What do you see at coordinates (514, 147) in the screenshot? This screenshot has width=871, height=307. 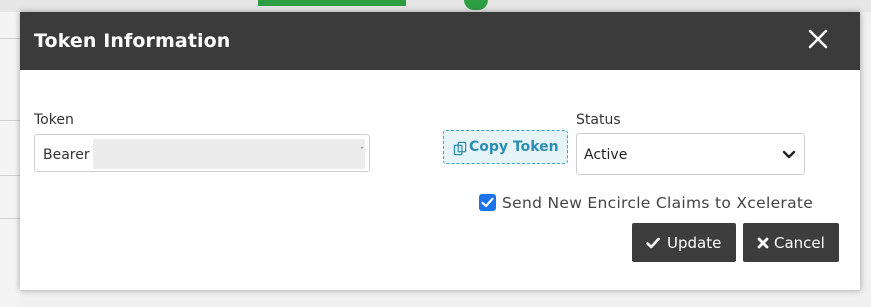 I see `copy-token-label: Copy Token` at bounding box center [514, 147].